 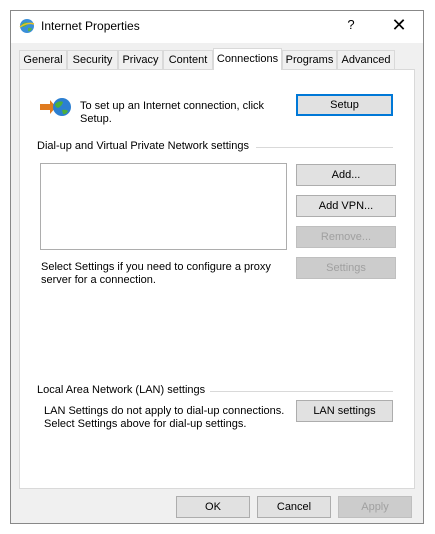 What do you see at coordinates (346, 268) in the screenshot?
I see `settings-button: Settings` at bounding box center [346, 268].